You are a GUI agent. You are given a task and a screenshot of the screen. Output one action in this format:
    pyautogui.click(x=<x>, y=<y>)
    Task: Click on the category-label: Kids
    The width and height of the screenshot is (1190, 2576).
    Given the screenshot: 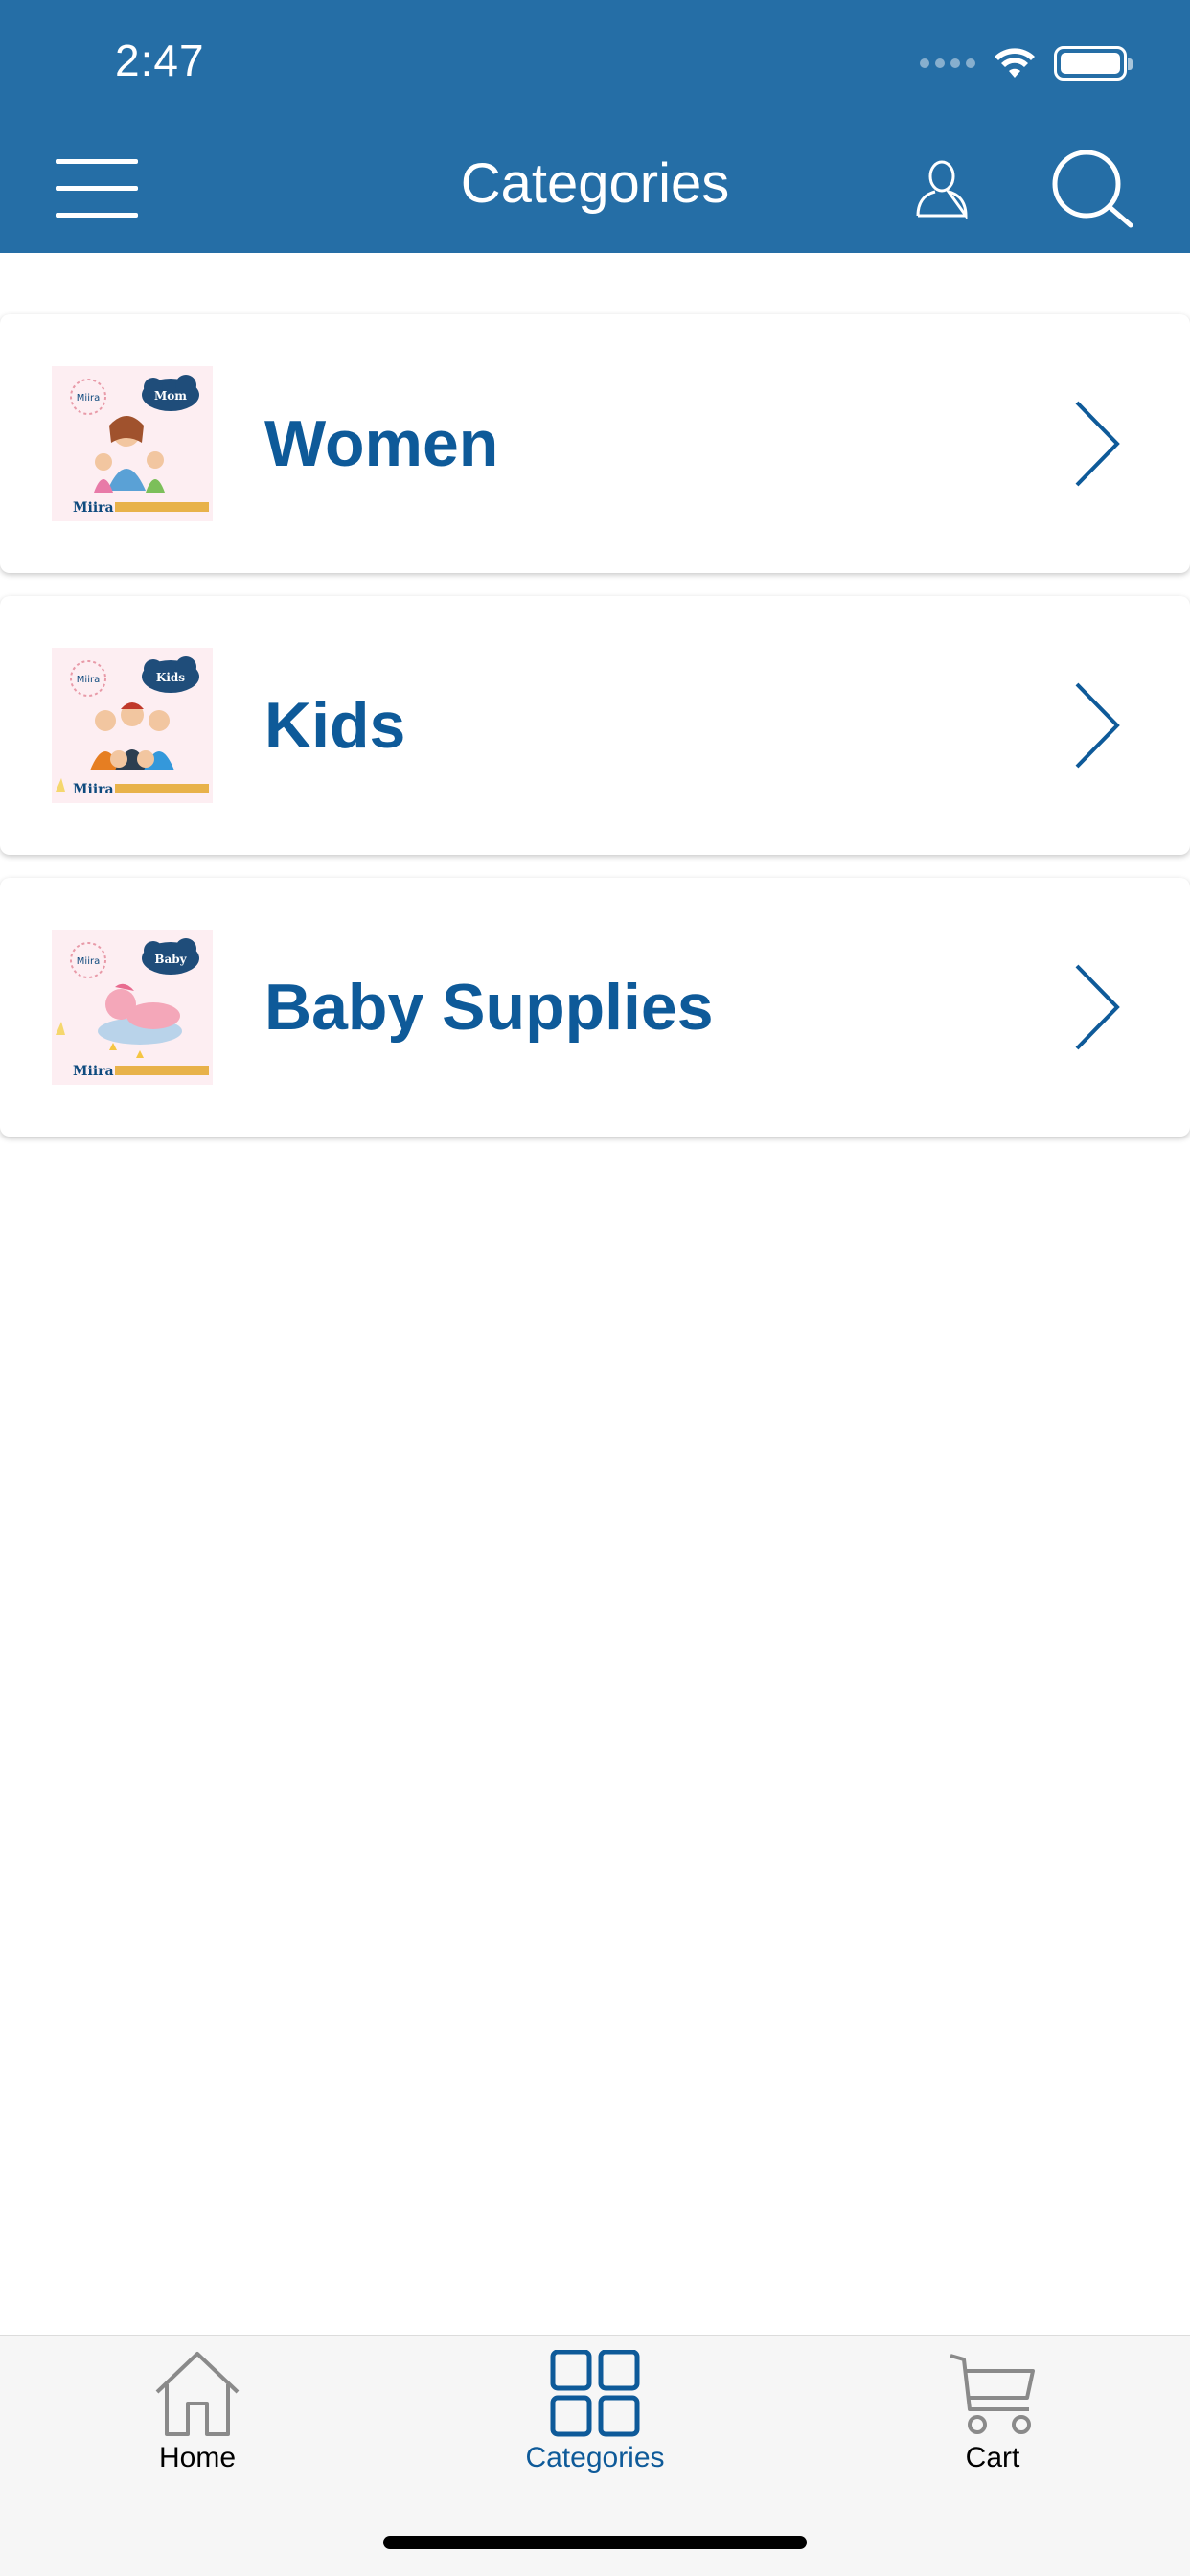 What is the action you would take?
    pyautogui.click(x=335, y=725)
    